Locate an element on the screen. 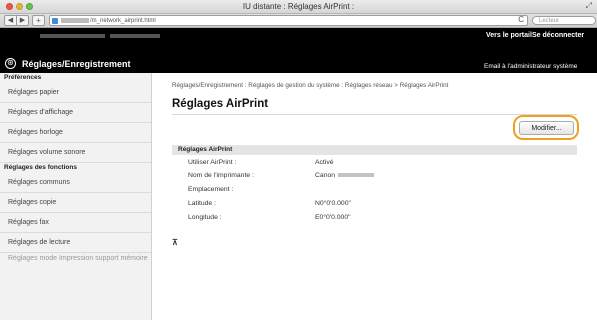 Image resolution: width=597 pixels, height=320 pixels. logout-link: Se déconnecter is located at coordinates (558, 35).